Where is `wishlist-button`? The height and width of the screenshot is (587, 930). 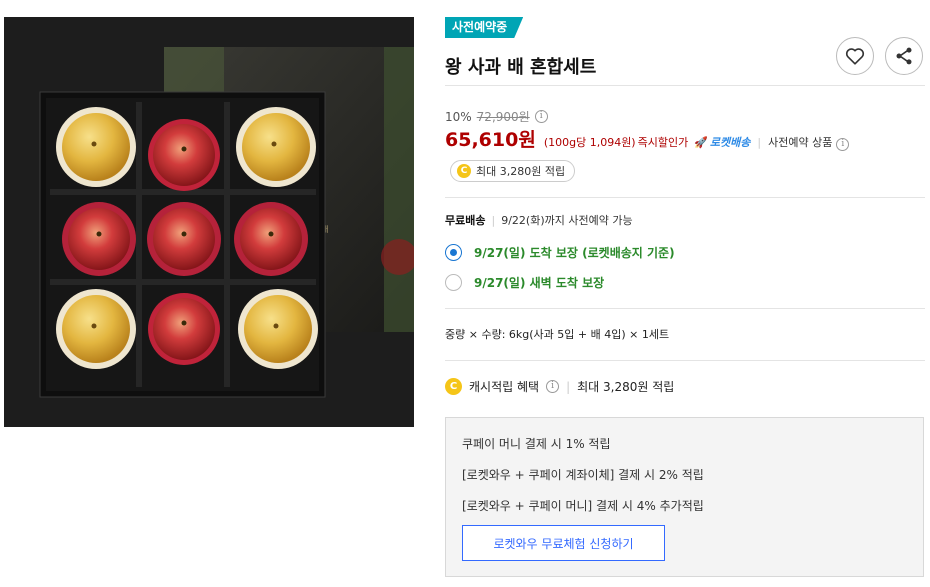 wishlist-button is located at coordinates (855, 56).